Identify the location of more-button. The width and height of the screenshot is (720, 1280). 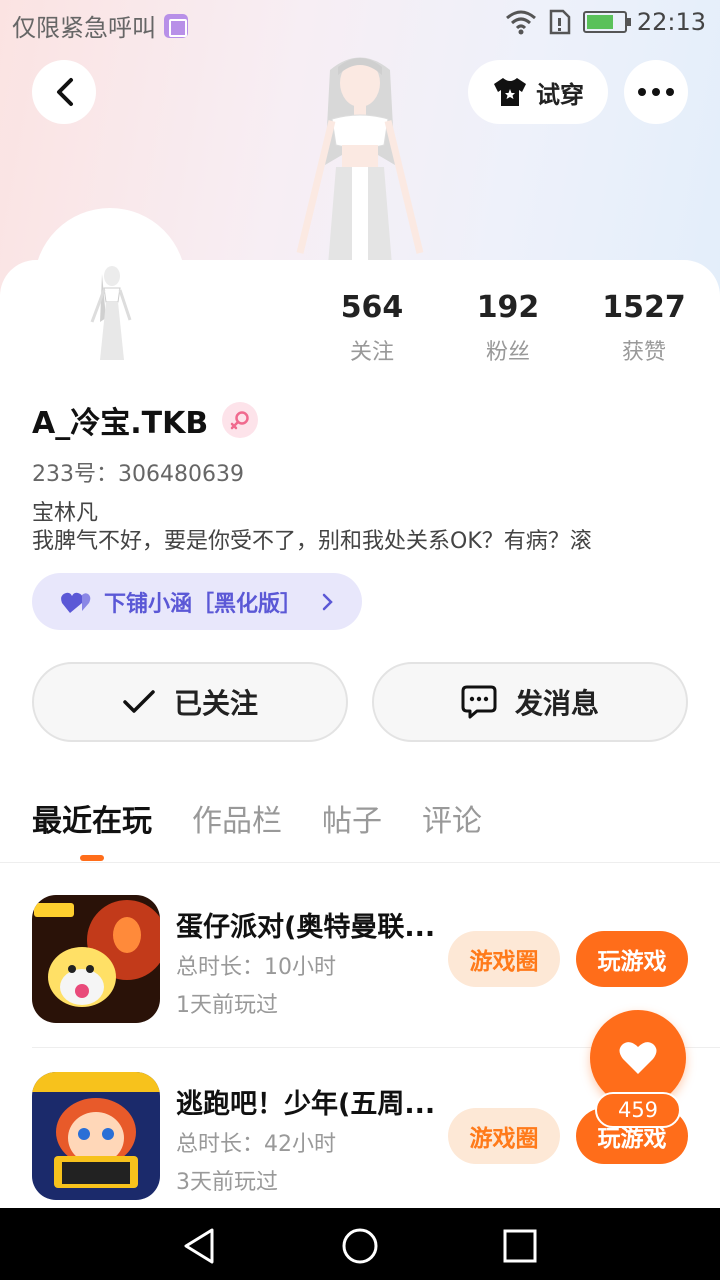
(656, 92).